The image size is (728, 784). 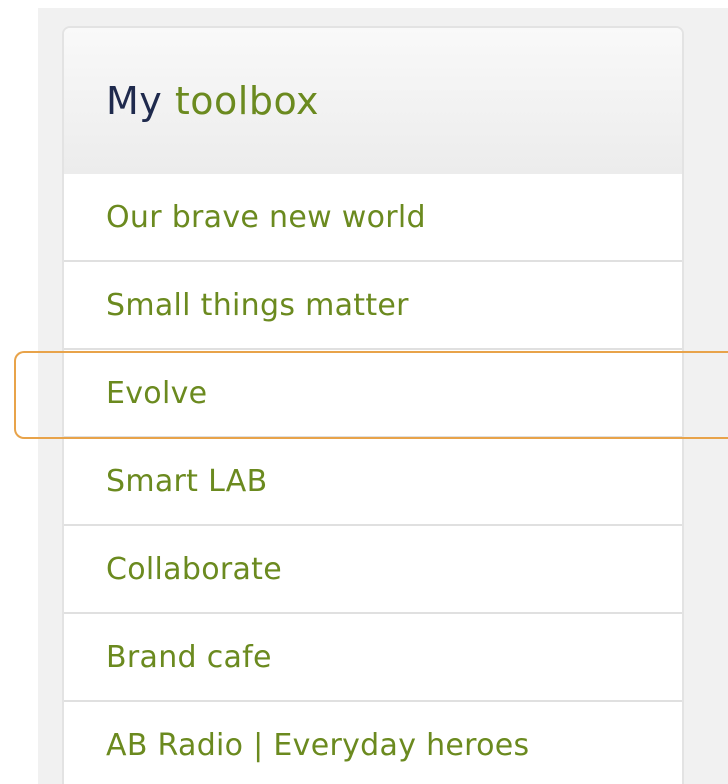 What do you see at coordinates (194, 569) in the screenshot?
I see `menu-link-collaborate: Collaborate` at bounding box center [194, 569].